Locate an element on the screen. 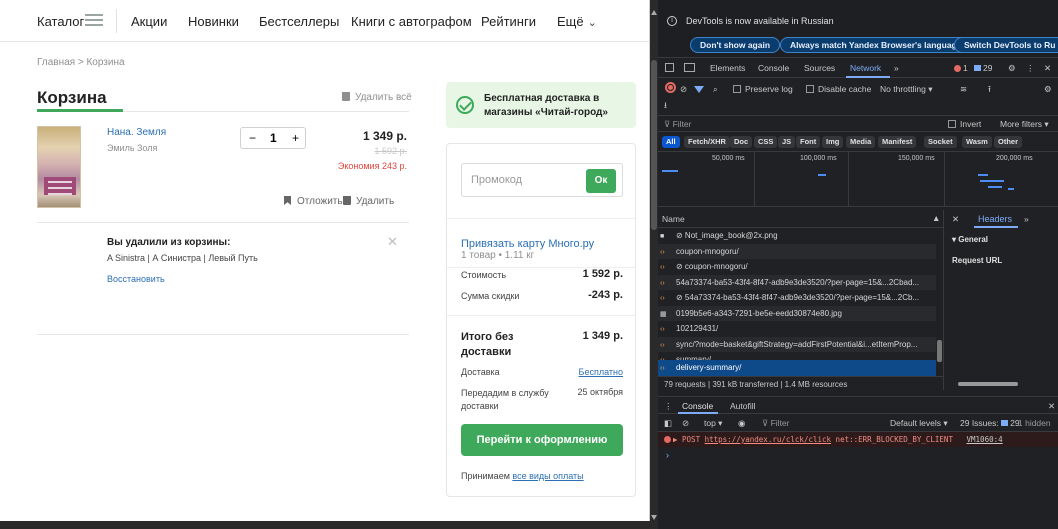 Image resolution: width=1058 pixels, height=529 pixels. scroll-up-icon is located at coordinates (654, 12).